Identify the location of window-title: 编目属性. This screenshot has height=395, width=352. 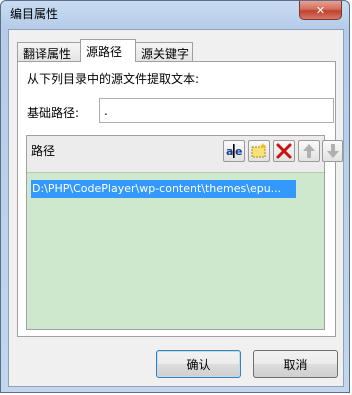
(34, 14).